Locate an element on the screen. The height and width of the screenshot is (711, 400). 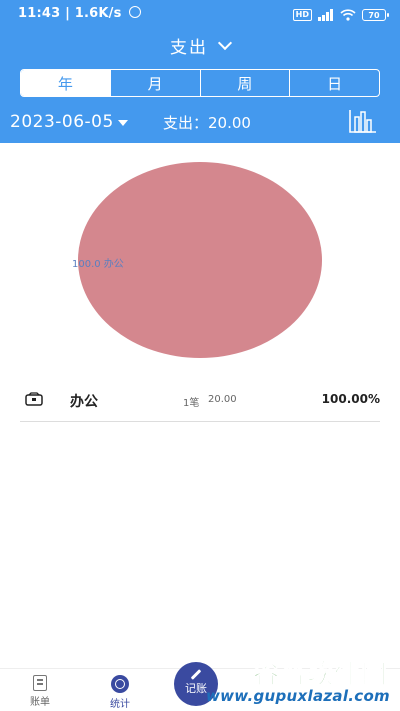
list-item: 办公 1笔 20.00 100.00% is located at coordinates (200, 403).